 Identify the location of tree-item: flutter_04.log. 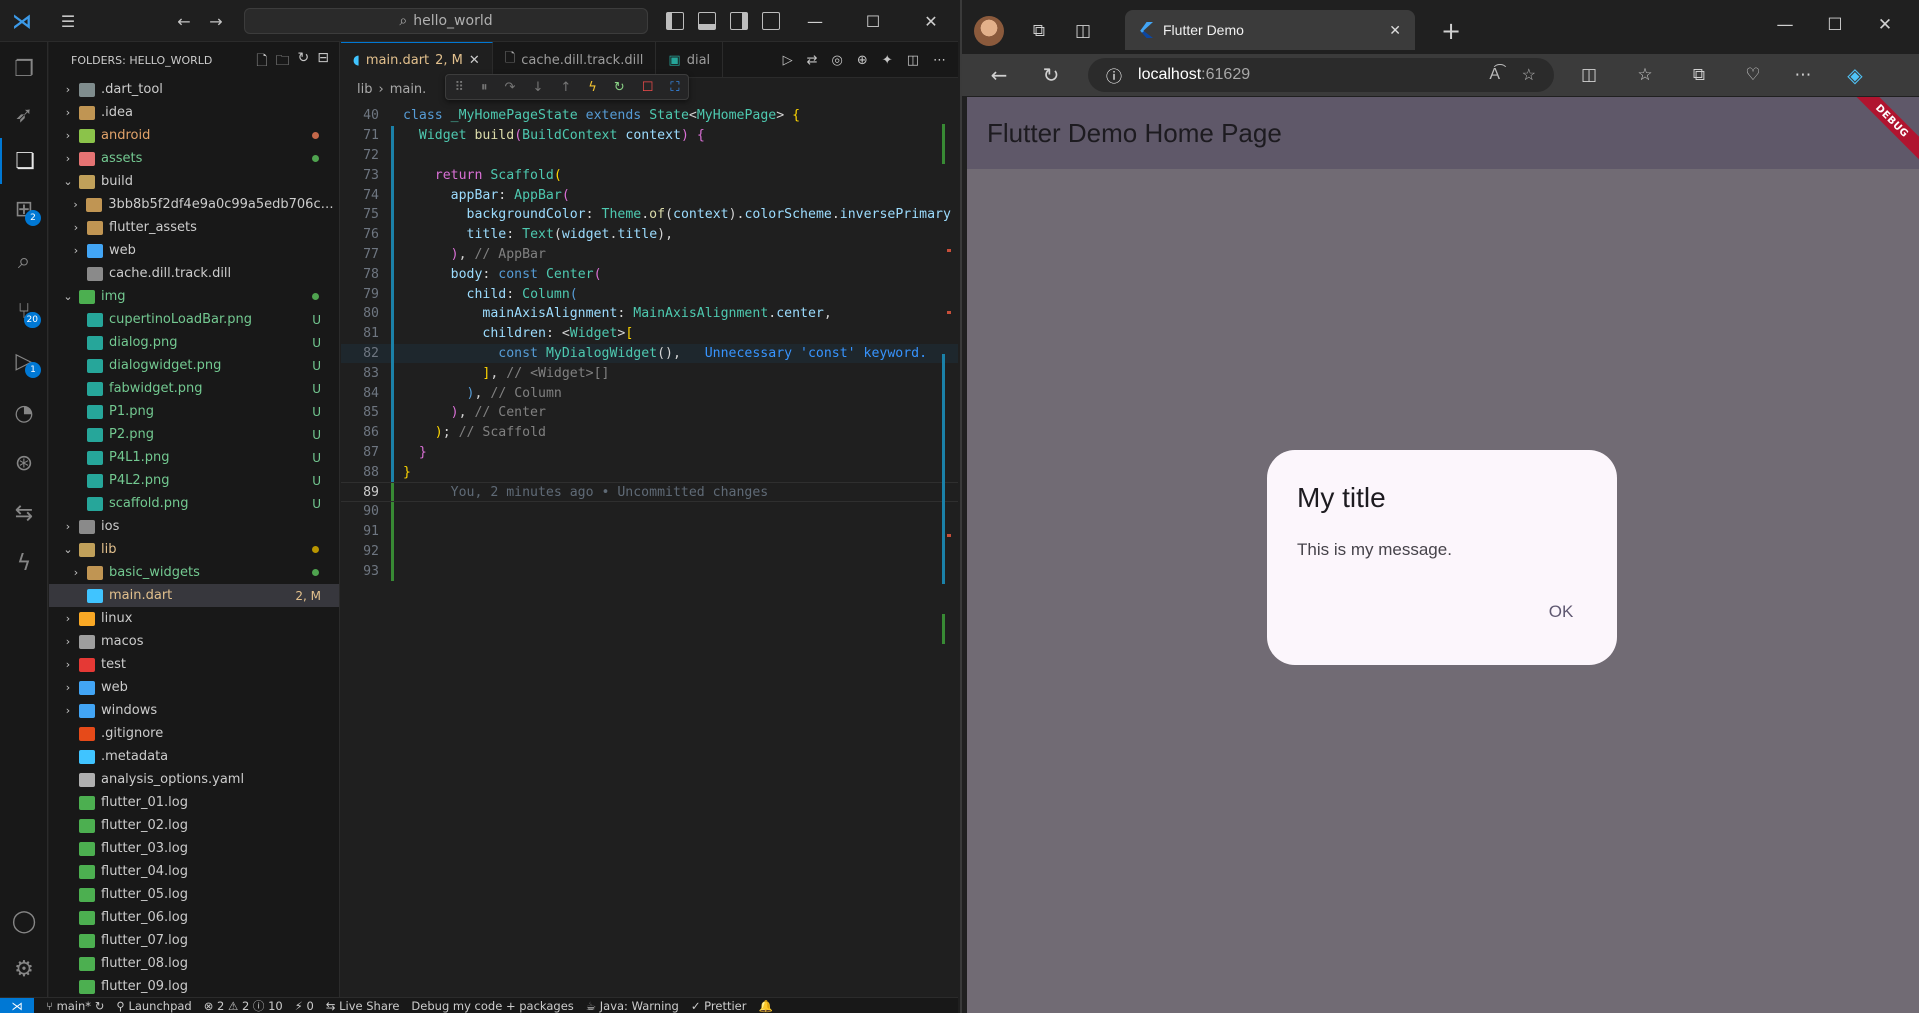
(194, 871).